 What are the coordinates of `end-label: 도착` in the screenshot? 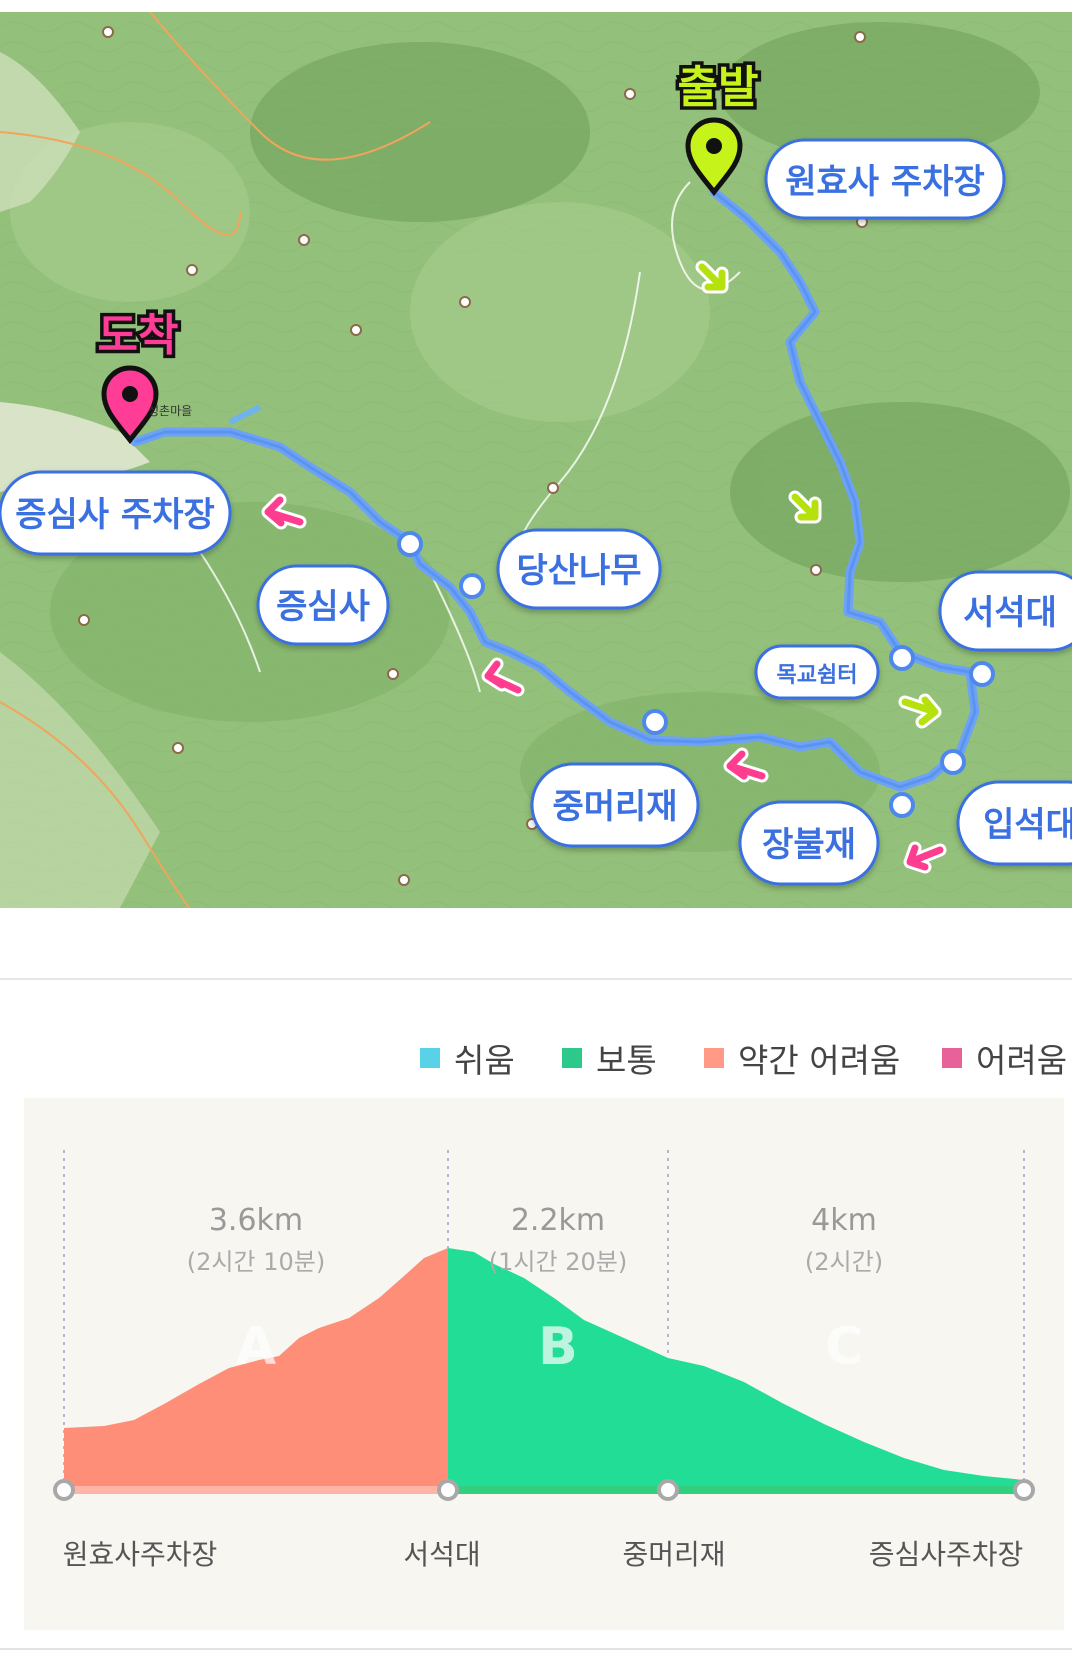 It's located at (138, 335).